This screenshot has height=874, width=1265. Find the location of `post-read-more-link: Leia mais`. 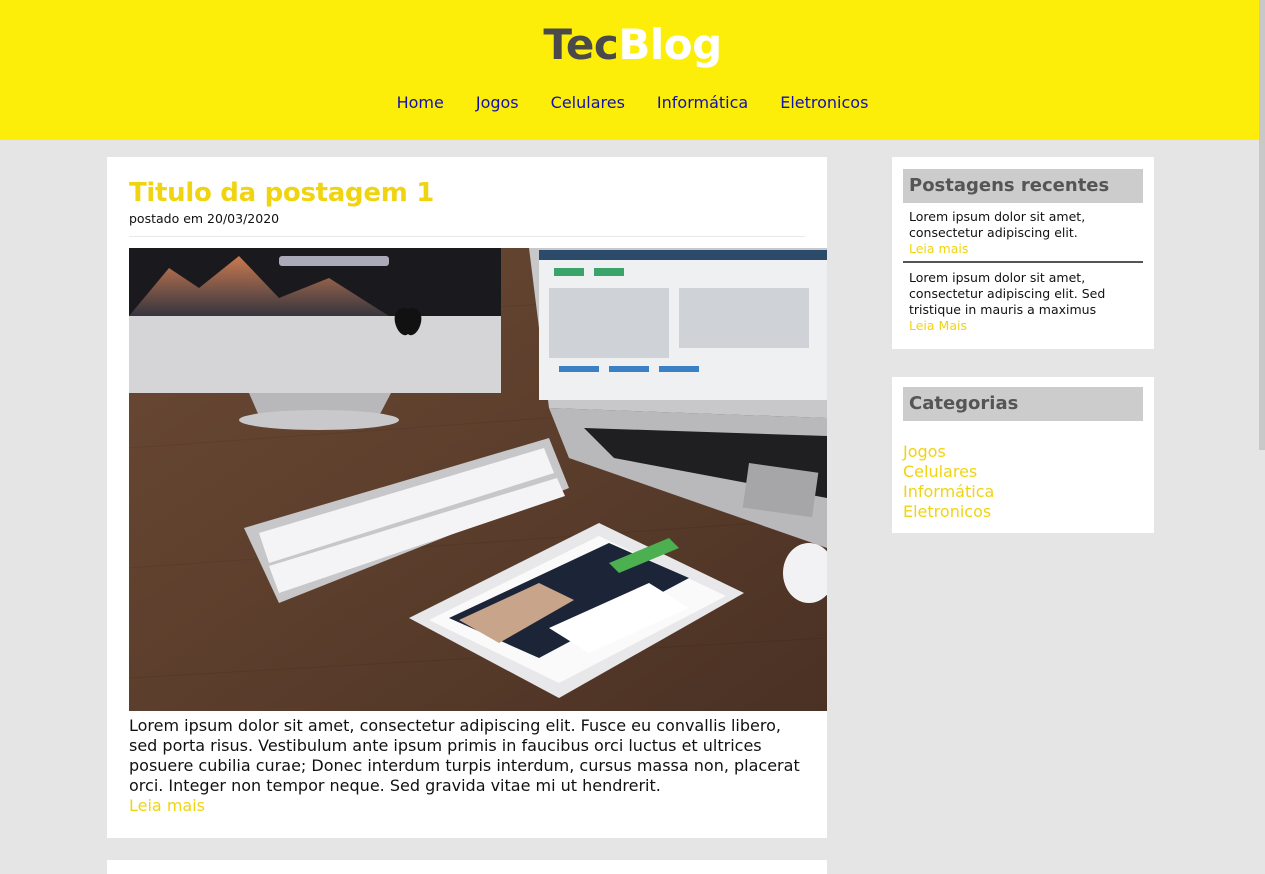

post-read-more-link: Leia mais is located at coordinates (167, 805).